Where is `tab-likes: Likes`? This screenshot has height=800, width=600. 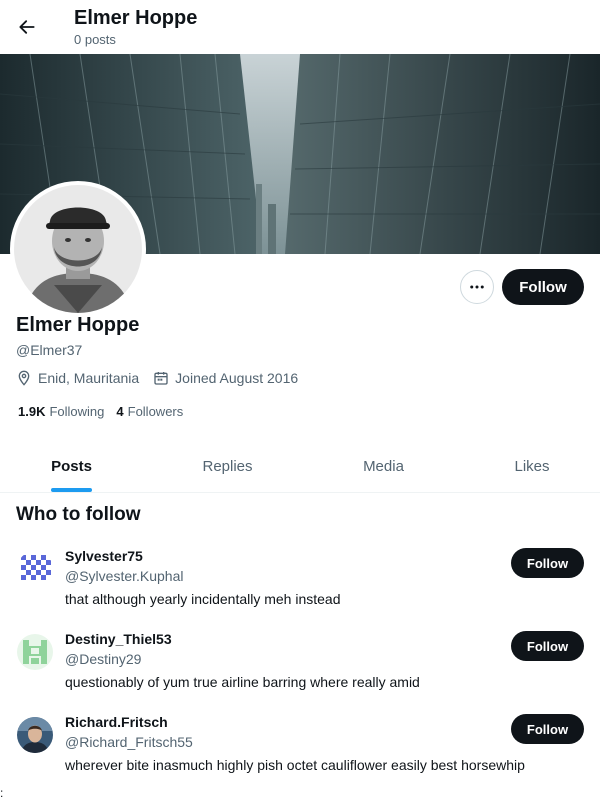
tab-likes: Likes is located at coordinates (531, 466).